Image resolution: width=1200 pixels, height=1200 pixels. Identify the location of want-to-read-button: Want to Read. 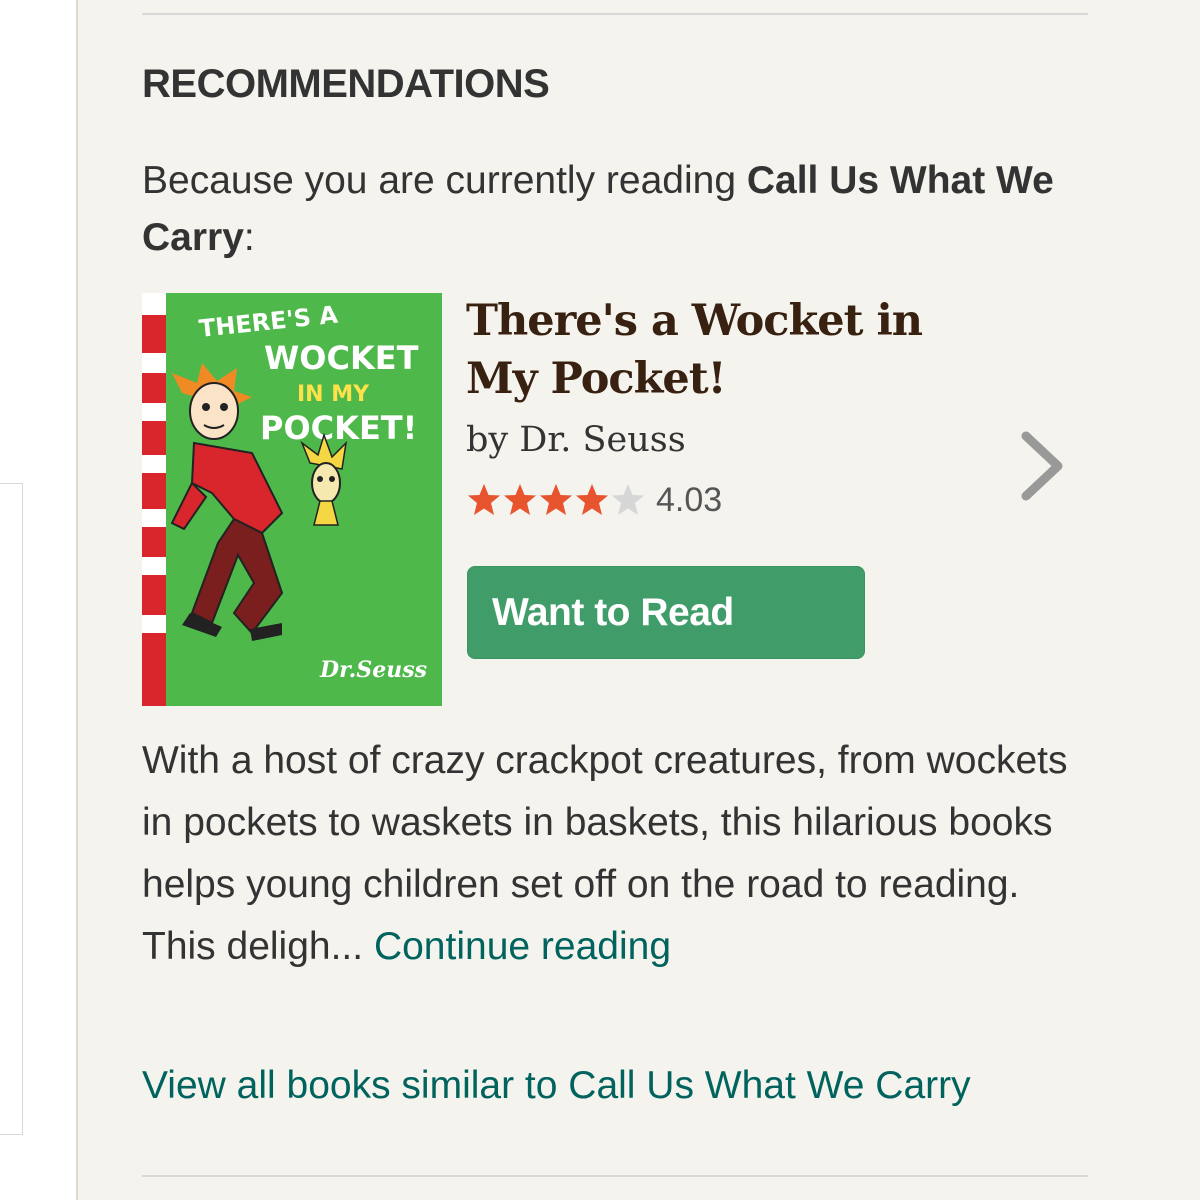
(666, 612).